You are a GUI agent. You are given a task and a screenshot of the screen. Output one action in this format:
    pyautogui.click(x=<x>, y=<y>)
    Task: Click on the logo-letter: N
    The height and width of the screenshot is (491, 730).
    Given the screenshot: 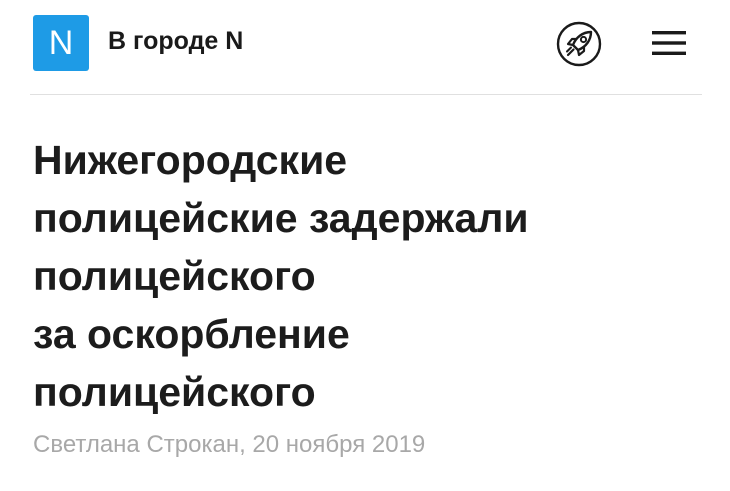 What is the action you would take?
    pyautogui.click(x=61, y=43)
    